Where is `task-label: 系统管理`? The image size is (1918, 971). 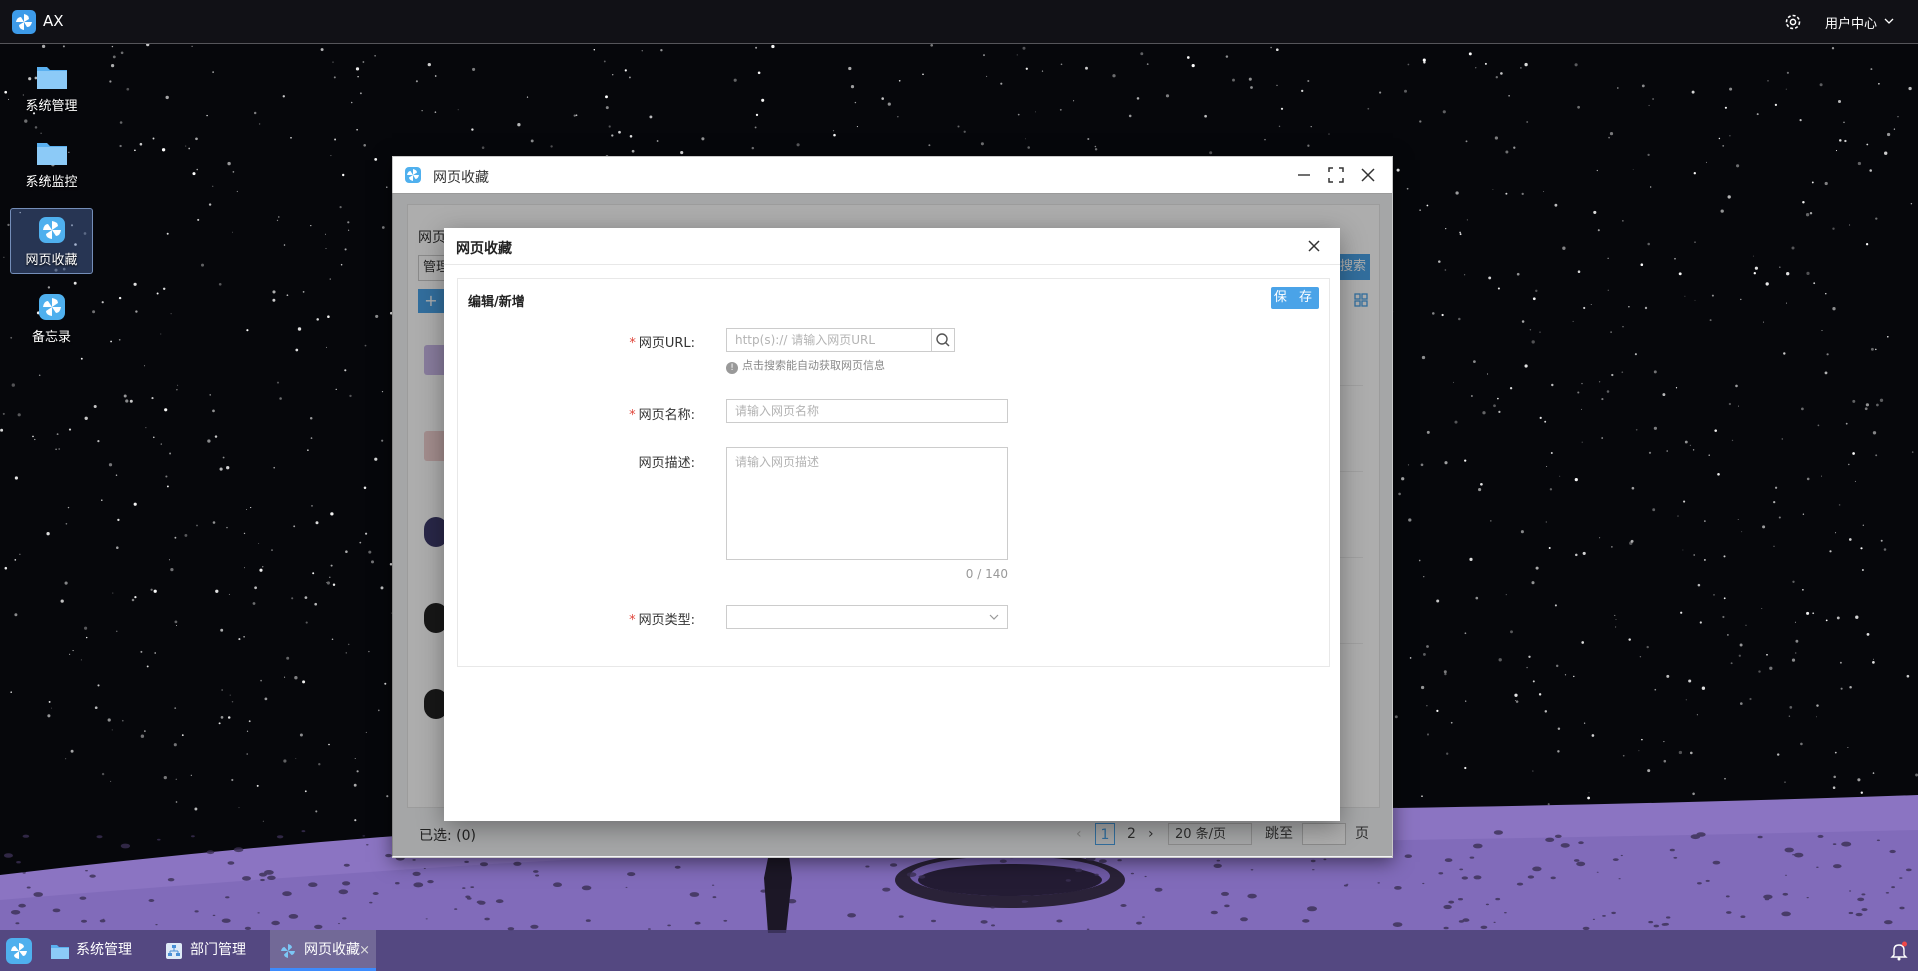 task-label: 系统管理 is located at coordinates (104, 950).